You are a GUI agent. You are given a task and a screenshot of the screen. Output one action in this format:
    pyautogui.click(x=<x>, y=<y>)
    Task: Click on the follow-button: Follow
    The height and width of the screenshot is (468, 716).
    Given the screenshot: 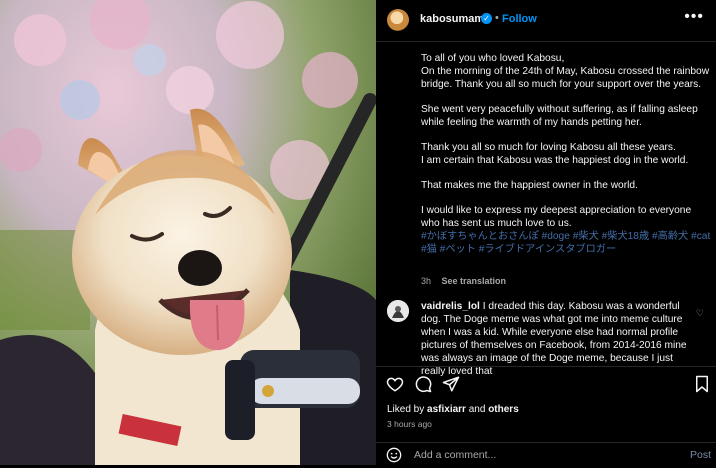 What is the action you would take?
    pyautogui.click(x=519, y=19)
    